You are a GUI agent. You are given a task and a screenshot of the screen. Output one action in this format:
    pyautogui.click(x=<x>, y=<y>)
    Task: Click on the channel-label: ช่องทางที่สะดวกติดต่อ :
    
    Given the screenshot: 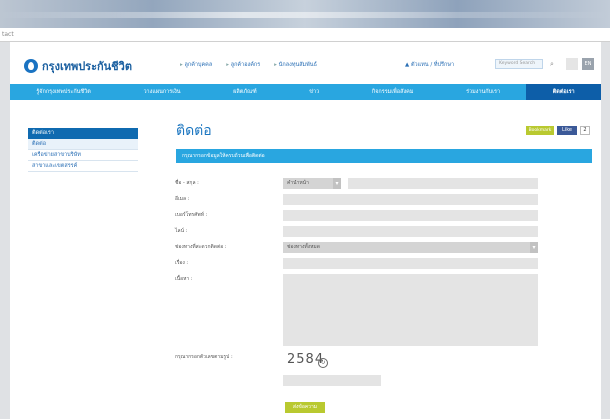 What is the action you would take?
    pyautogui.click(x=201, y=247)
    